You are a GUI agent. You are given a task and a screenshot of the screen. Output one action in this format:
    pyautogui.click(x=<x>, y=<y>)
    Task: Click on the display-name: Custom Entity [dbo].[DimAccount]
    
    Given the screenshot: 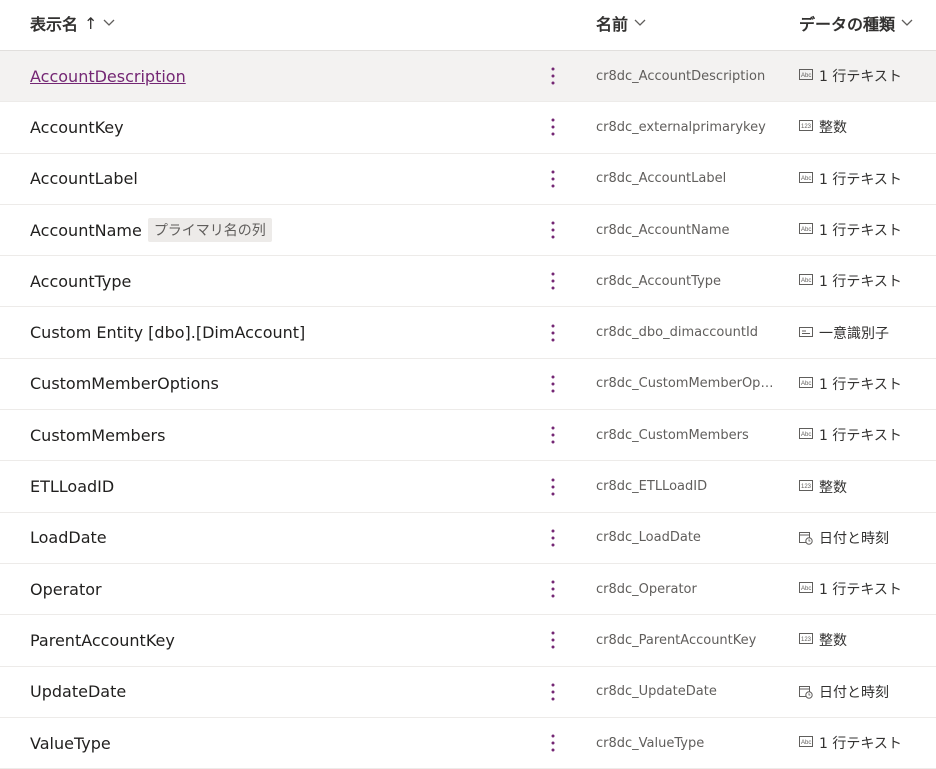 What is the action you would take?
    pyautogui.click(x=167, y=332)
    